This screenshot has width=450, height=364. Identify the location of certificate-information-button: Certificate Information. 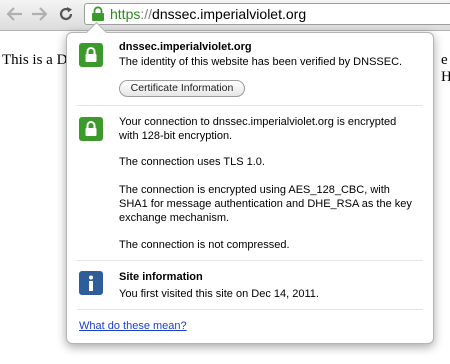
(182, 88).